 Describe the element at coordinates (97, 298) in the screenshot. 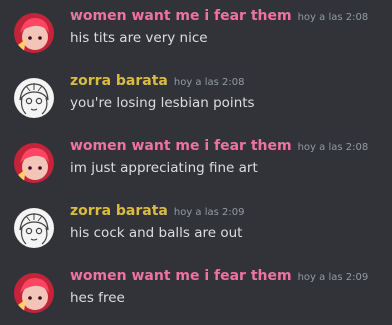

I see `message-text: hes free` at that location.